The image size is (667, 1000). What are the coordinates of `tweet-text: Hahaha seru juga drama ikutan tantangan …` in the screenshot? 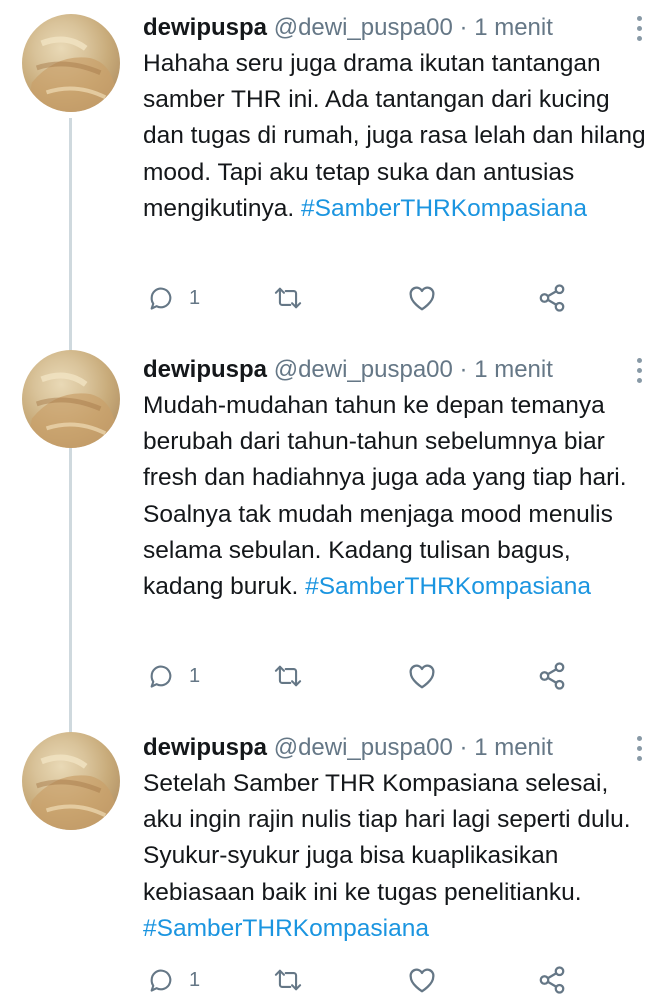 It's located at (398, 136).